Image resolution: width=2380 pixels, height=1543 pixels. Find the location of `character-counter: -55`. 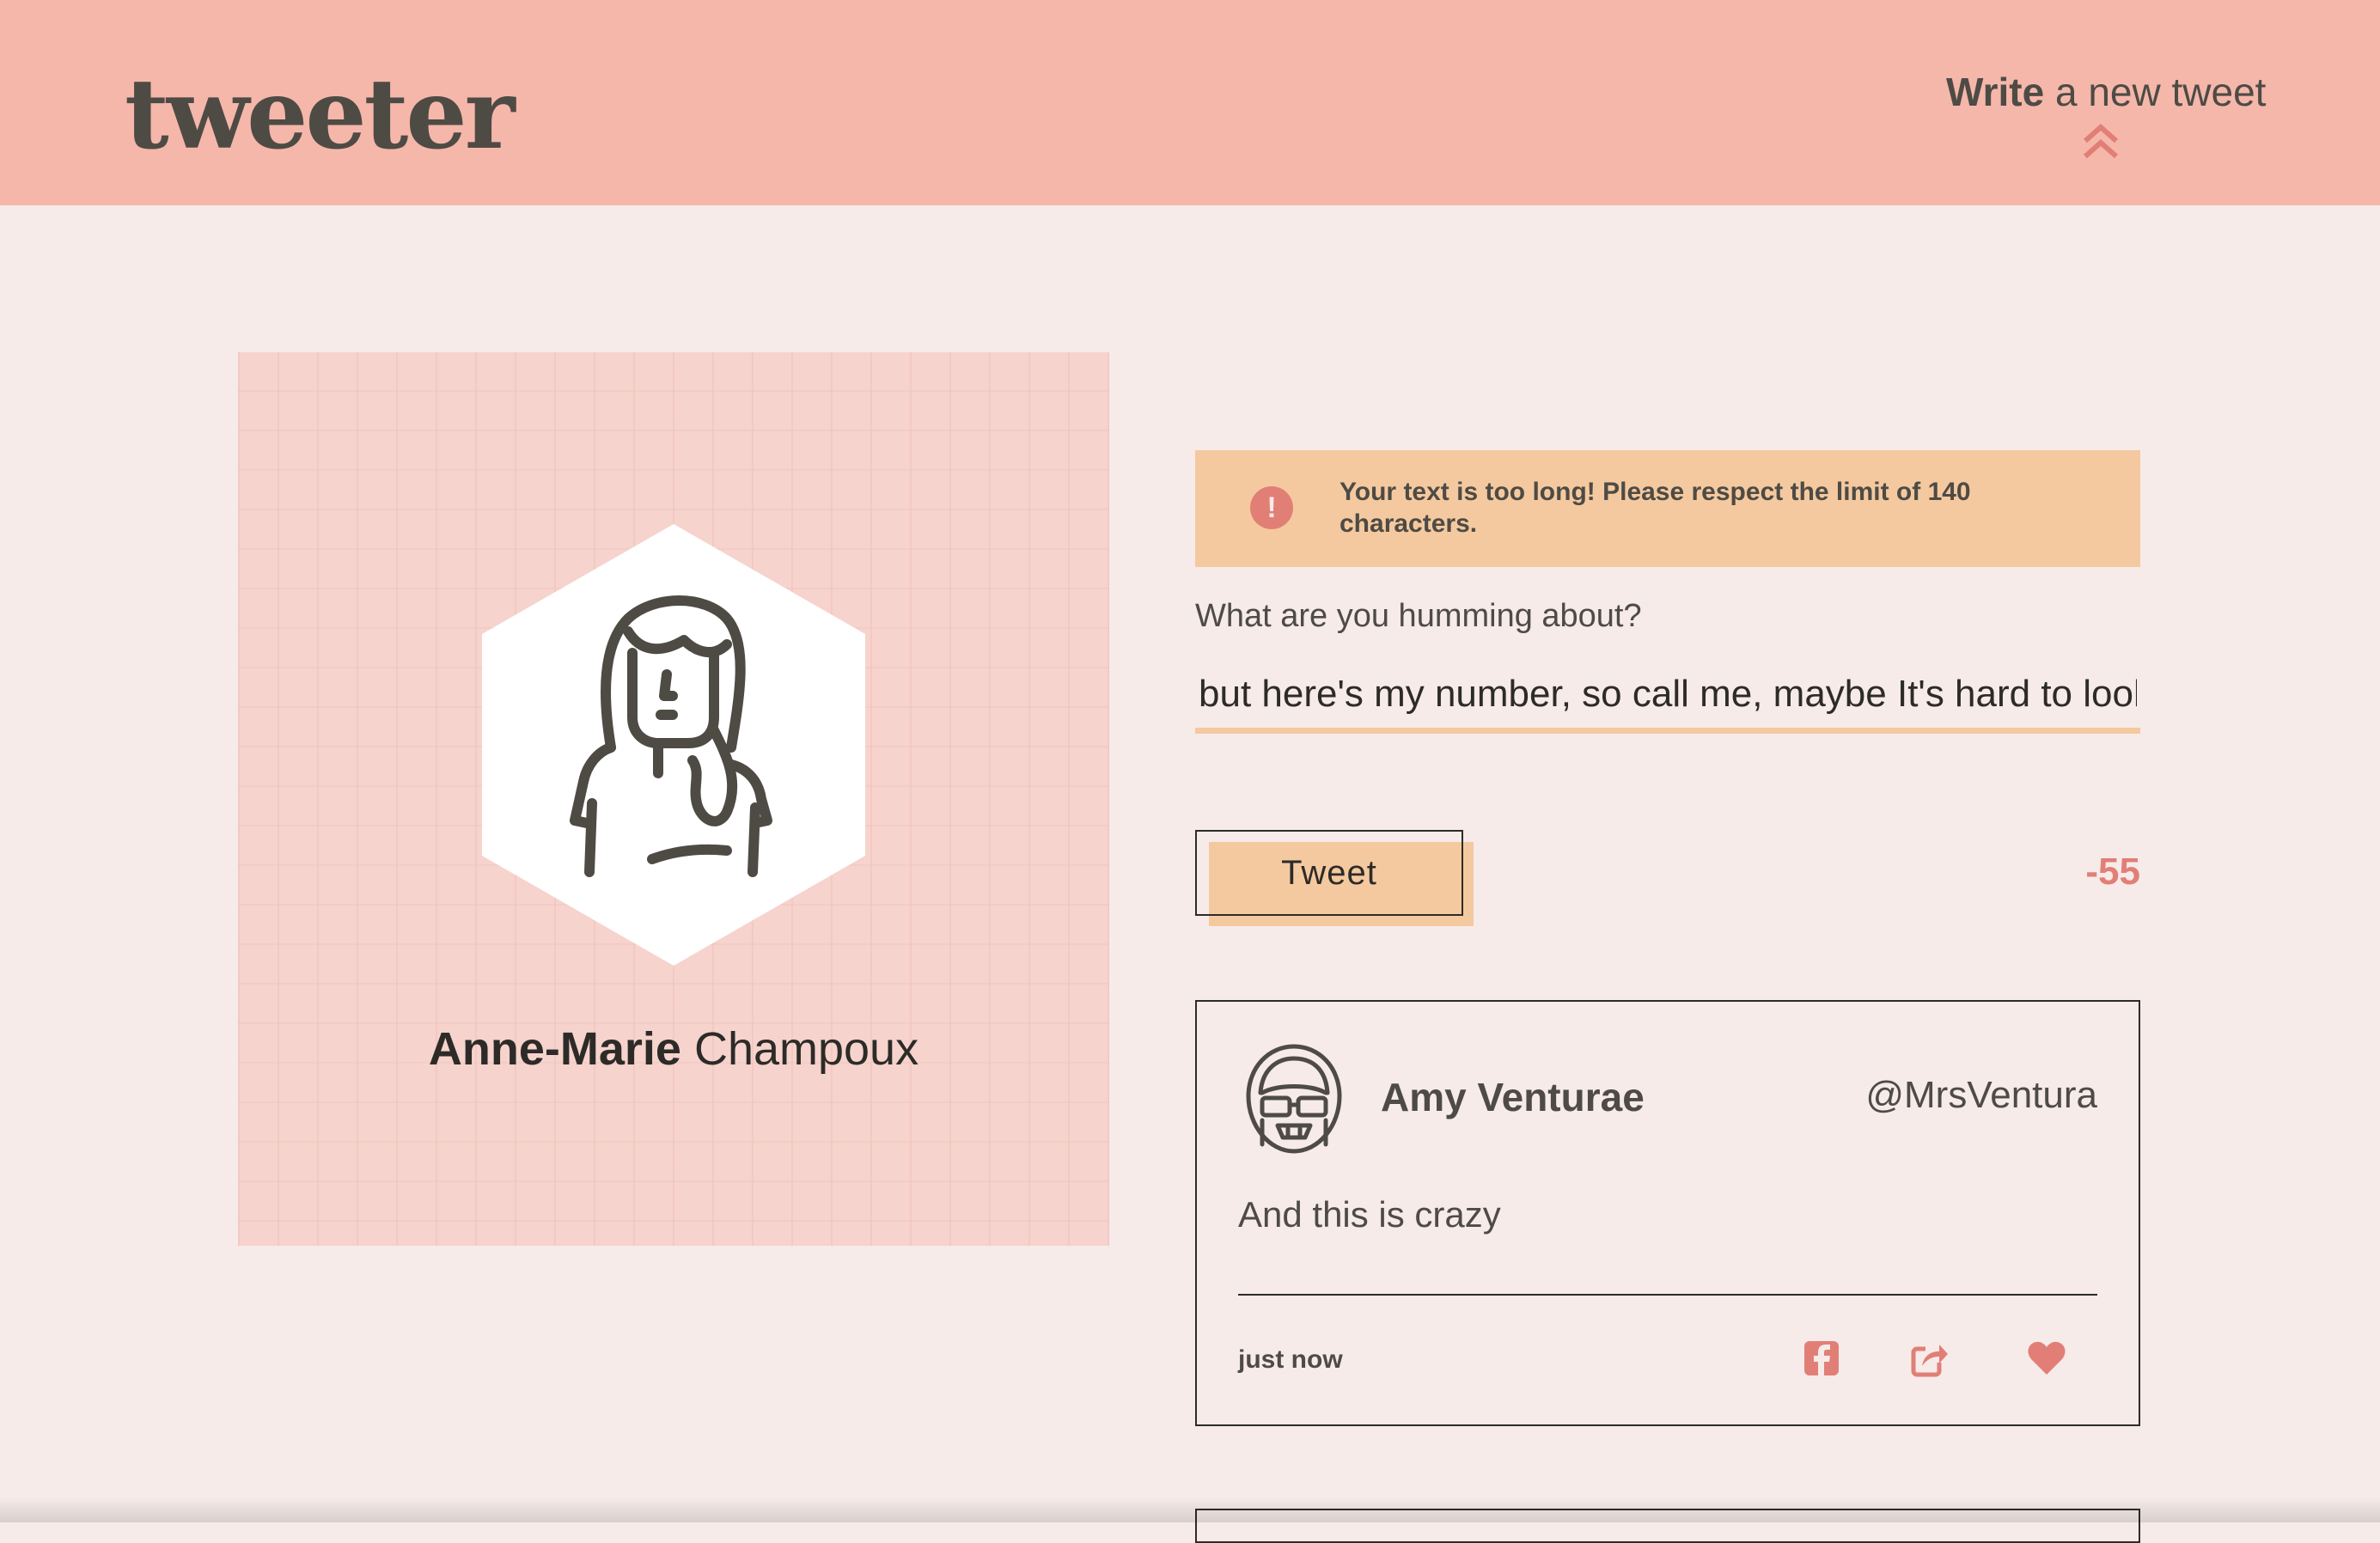

character-counter: -55 is located at coordinates (2112, 872).